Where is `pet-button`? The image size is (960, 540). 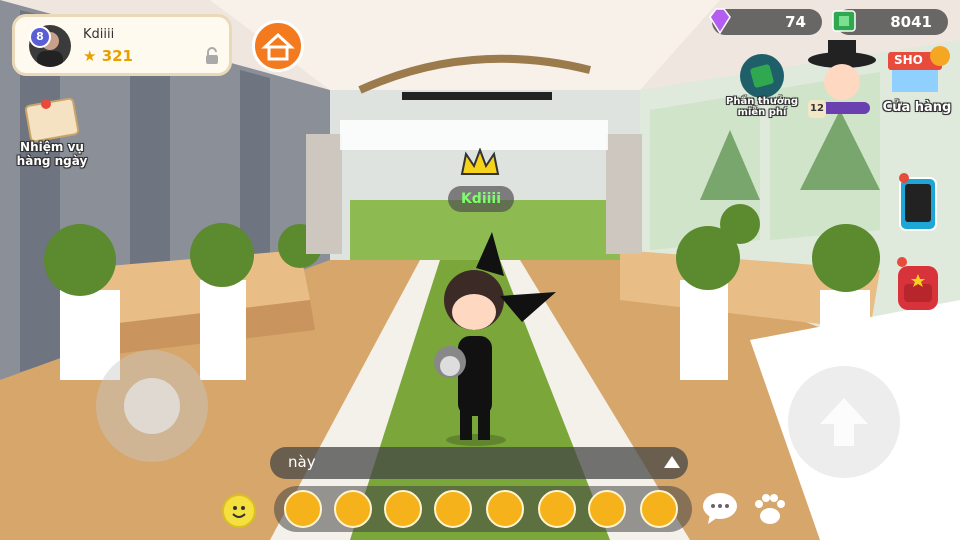
pet-button is located at coordinates (770, 509).